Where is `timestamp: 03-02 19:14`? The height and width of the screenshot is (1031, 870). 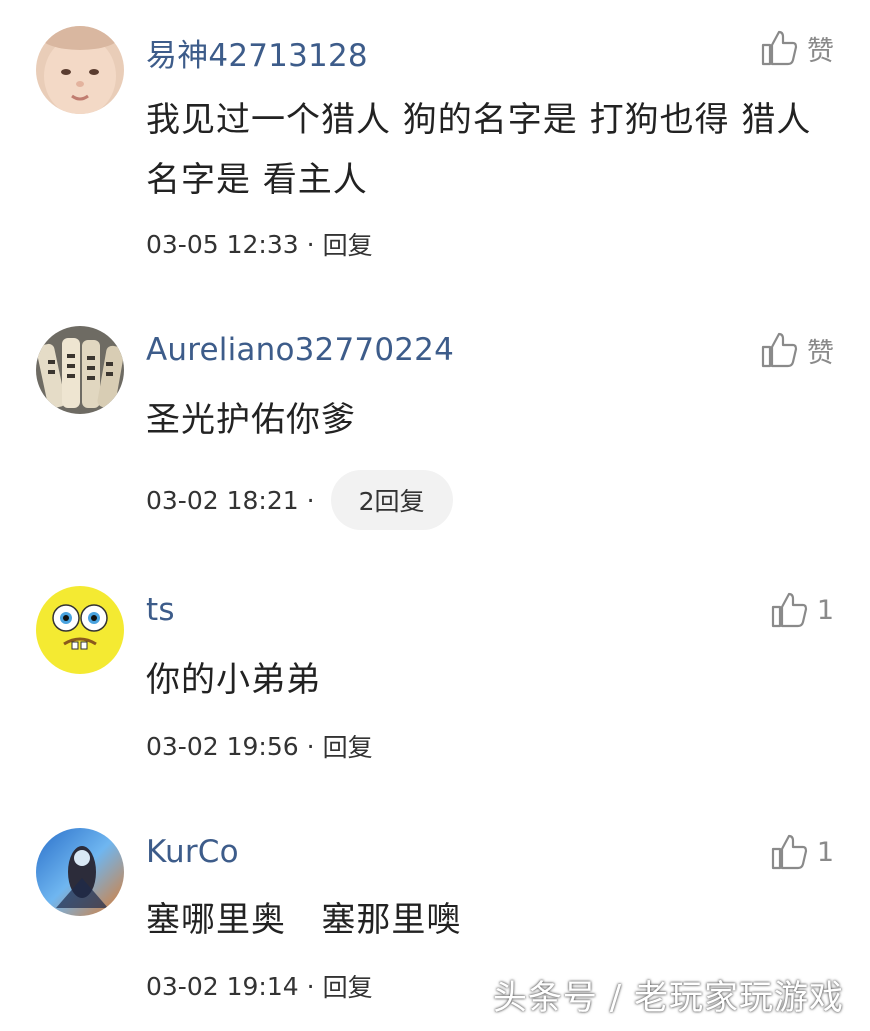
timestamp: 03-02 19:14 is located at coordinates (222, 986).